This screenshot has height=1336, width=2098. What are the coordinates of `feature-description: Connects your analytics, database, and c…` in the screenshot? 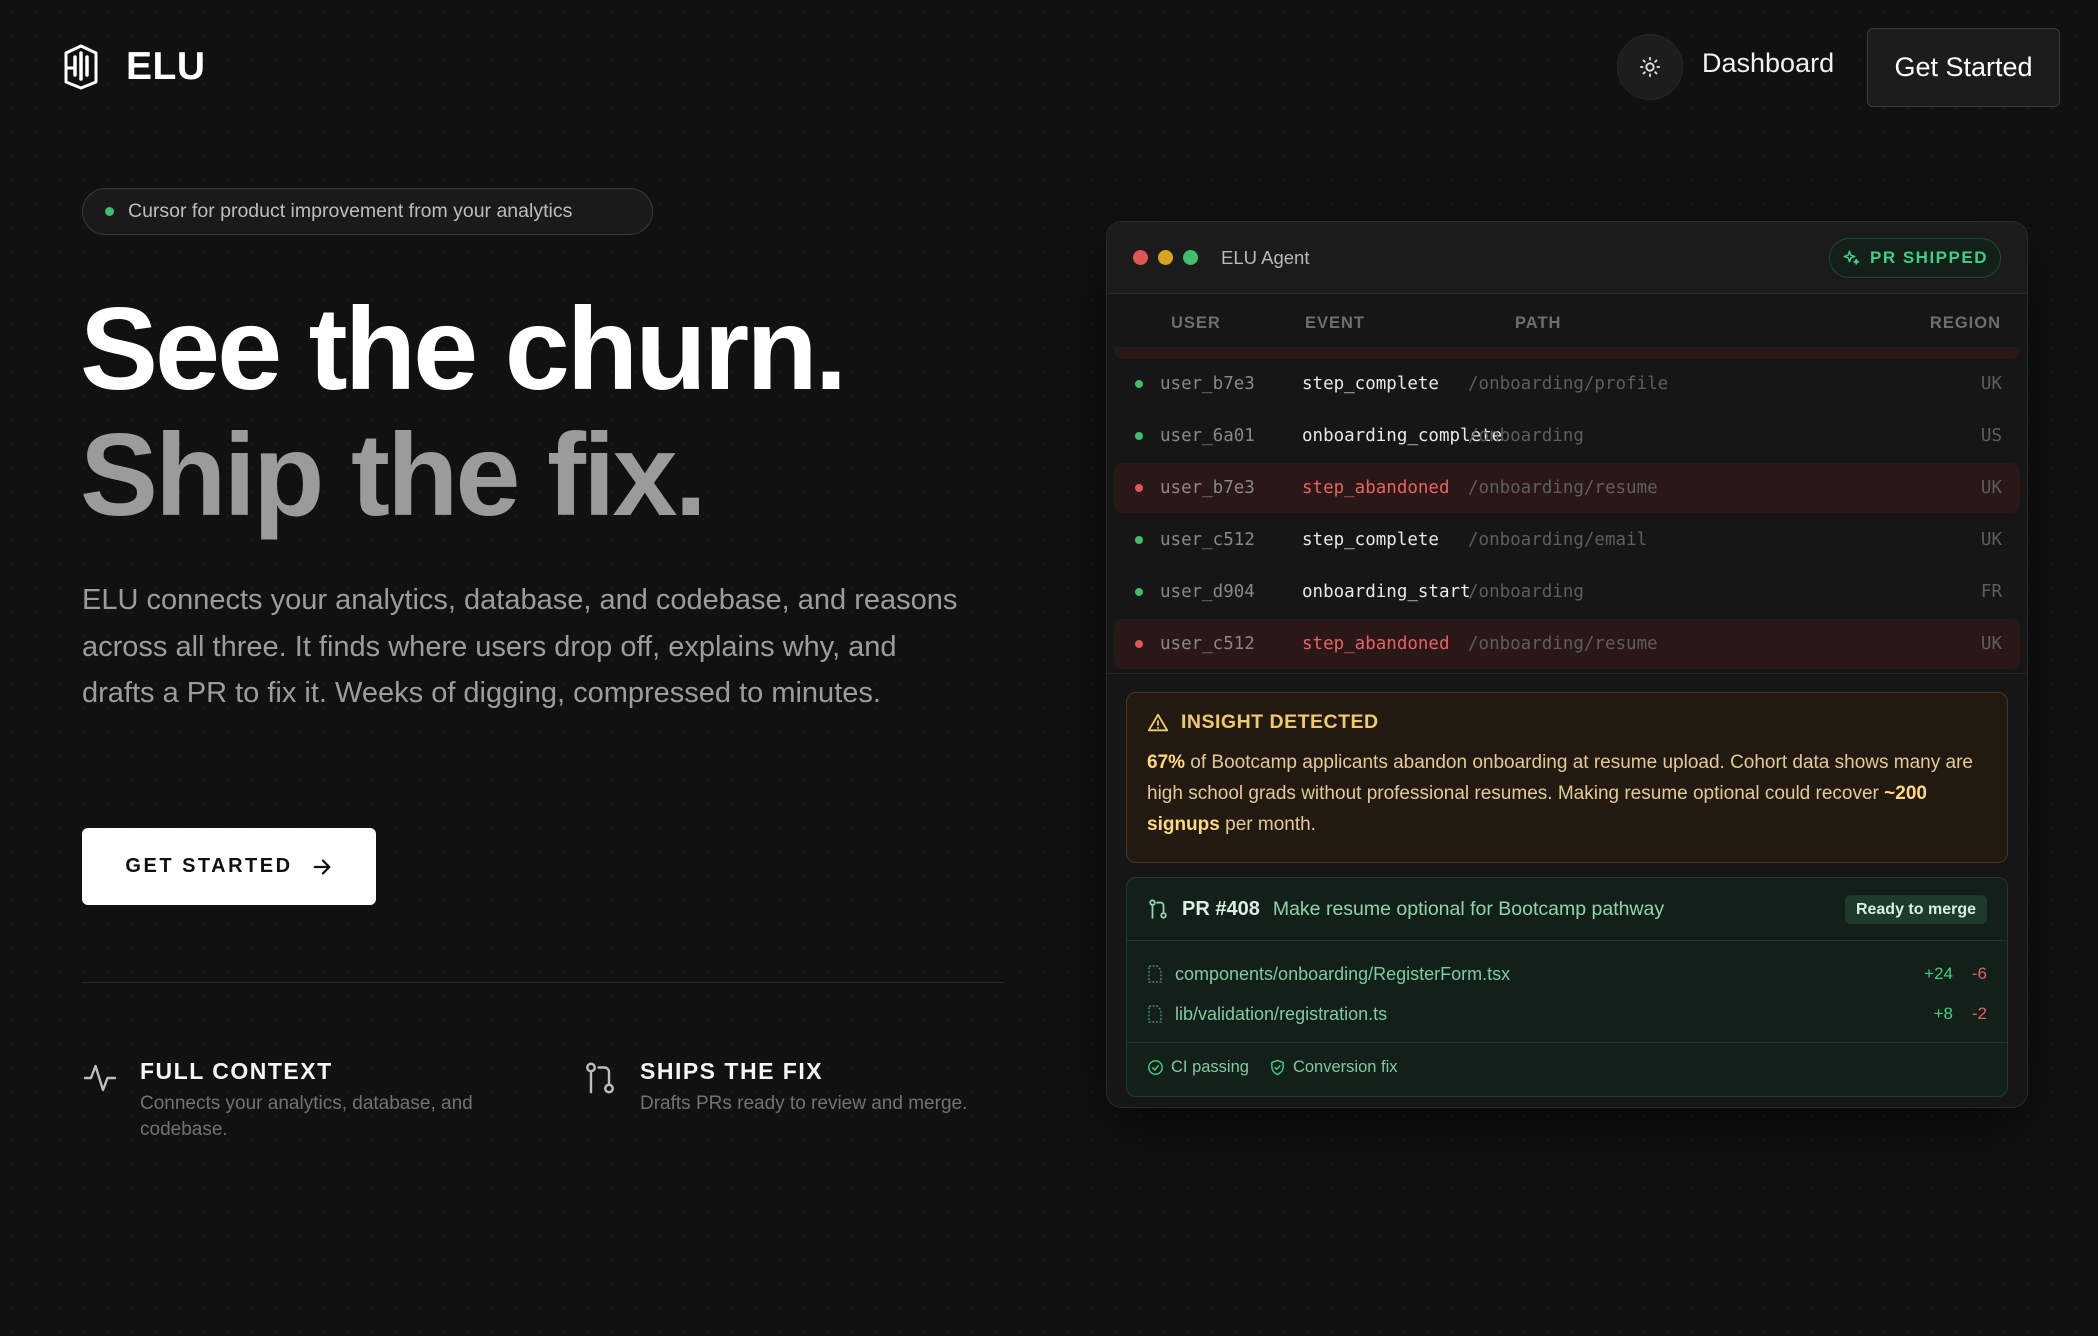 It's located at (306, 1116).